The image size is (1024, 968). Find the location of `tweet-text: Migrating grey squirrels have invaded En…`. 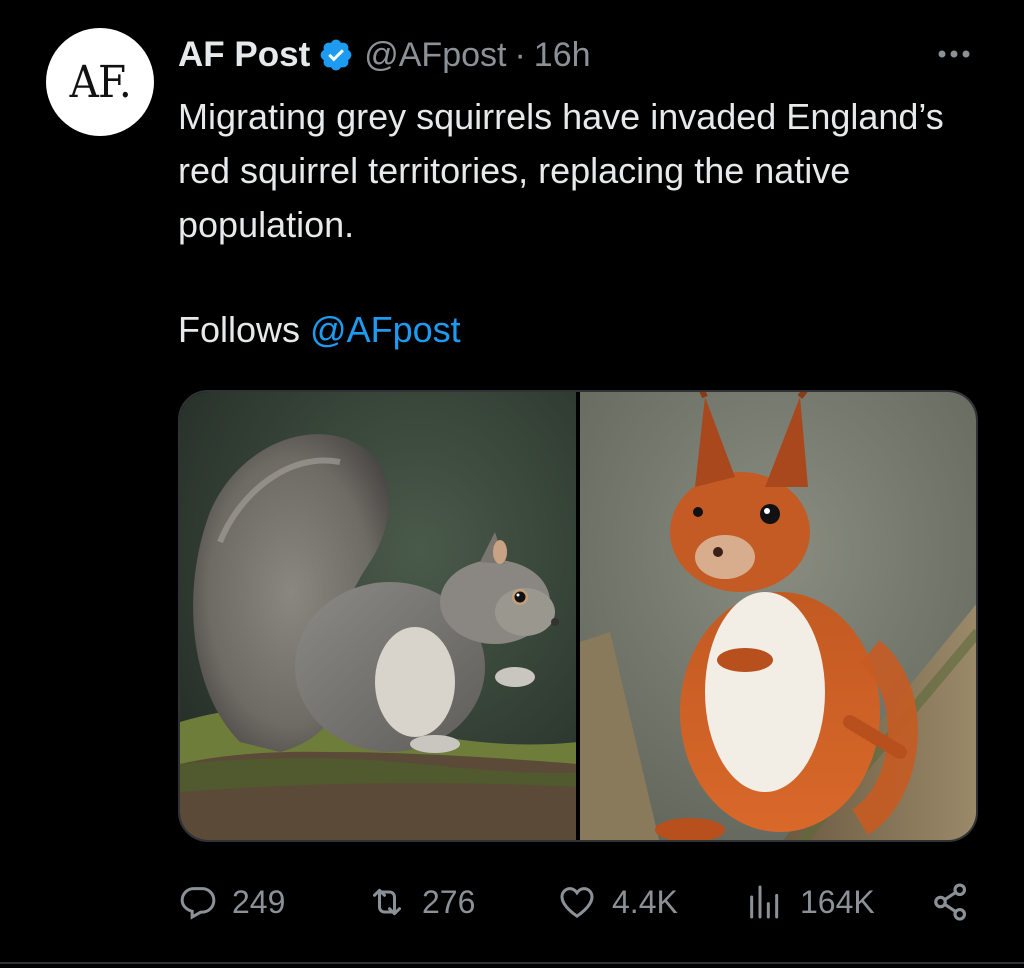

tweet-text: Migrating grey squirrels have invaded En… is located at coordinates (561, 170).